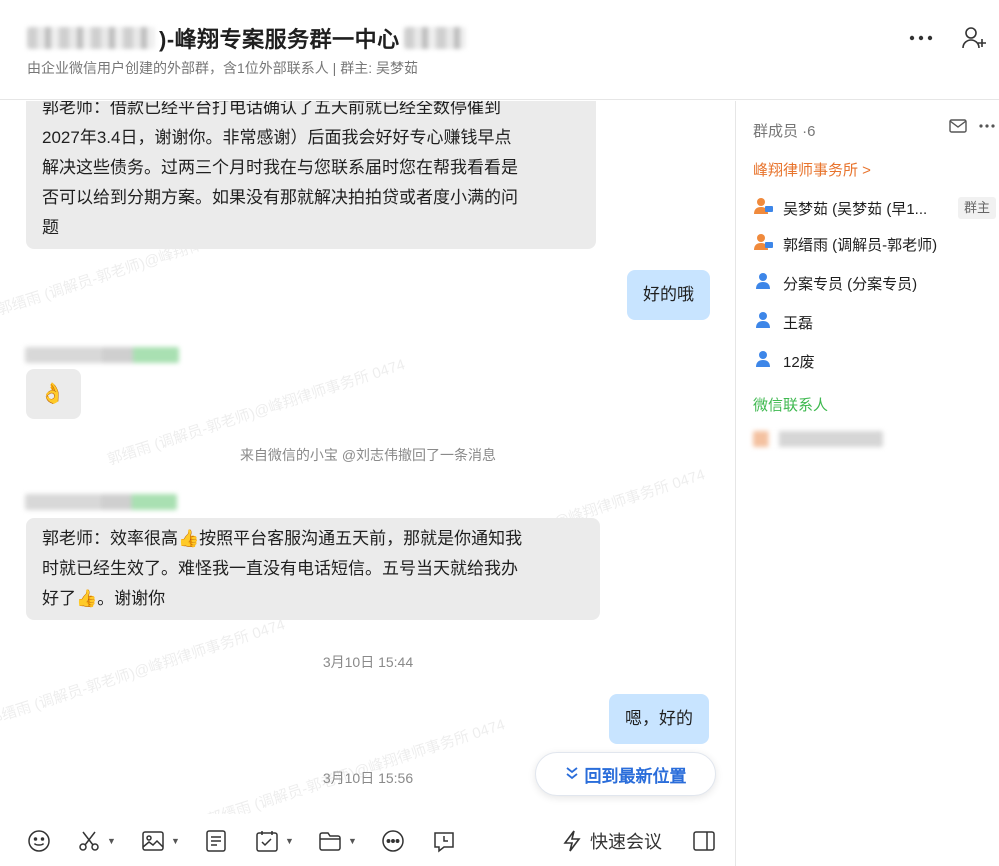  Describe the element at coordinates (635, 776) in the screenshot. I see `jump-to-latest-label: 回到最新位置` at that location.